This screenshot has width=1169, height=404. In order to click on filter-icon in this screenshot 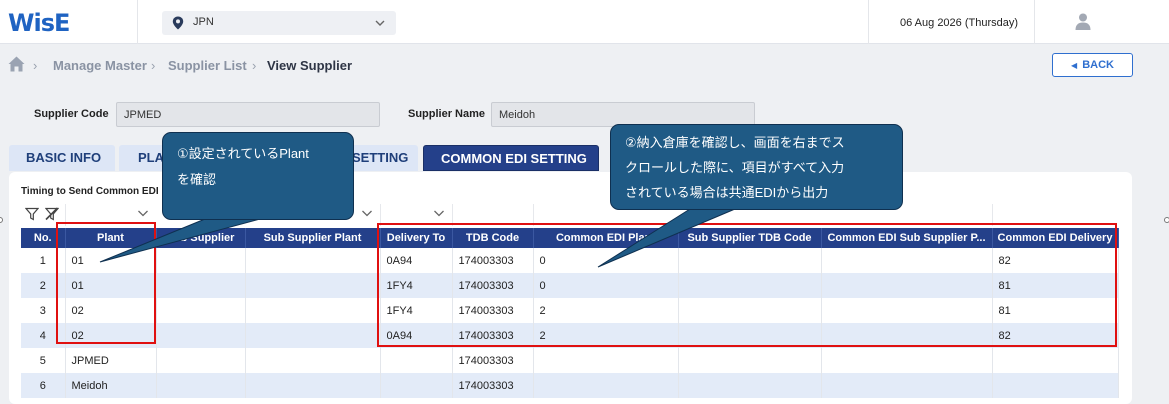, I will do `click(32, 214)`.